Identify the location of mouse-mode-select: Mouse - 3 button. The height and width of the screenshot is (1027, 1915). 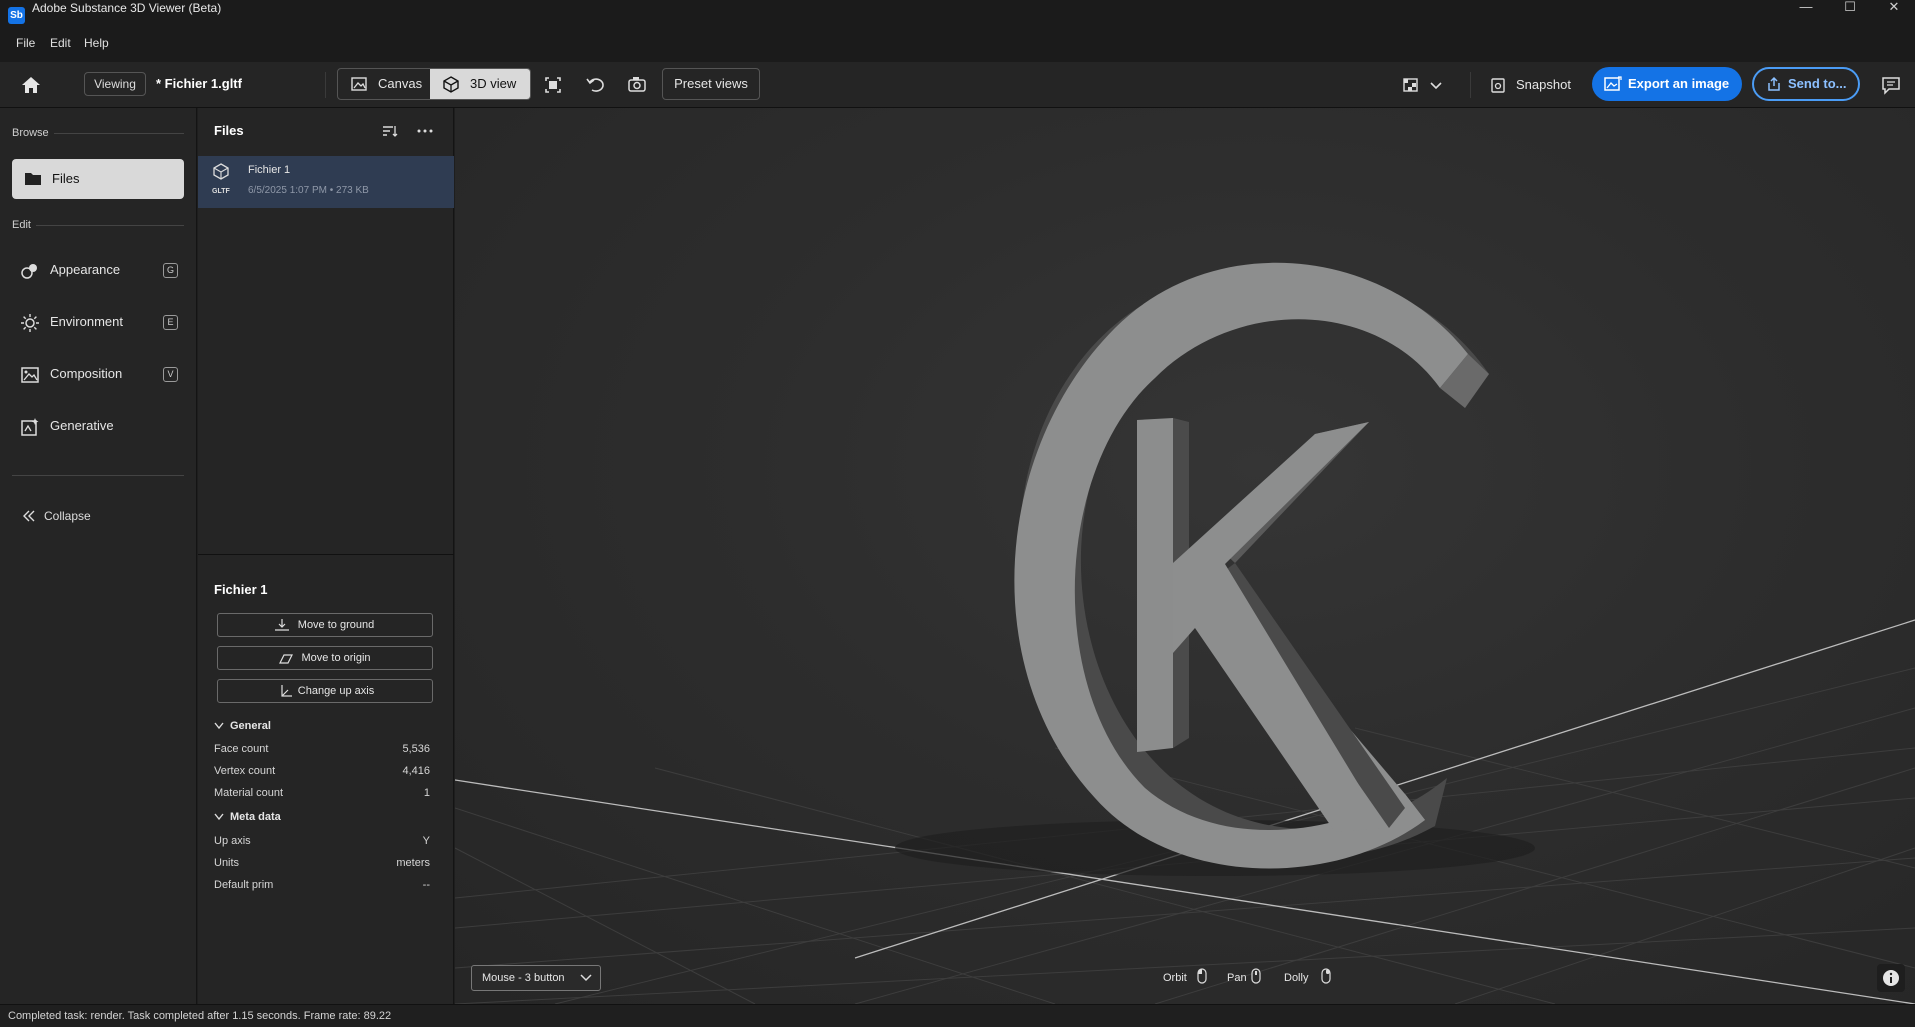
(536, 978).